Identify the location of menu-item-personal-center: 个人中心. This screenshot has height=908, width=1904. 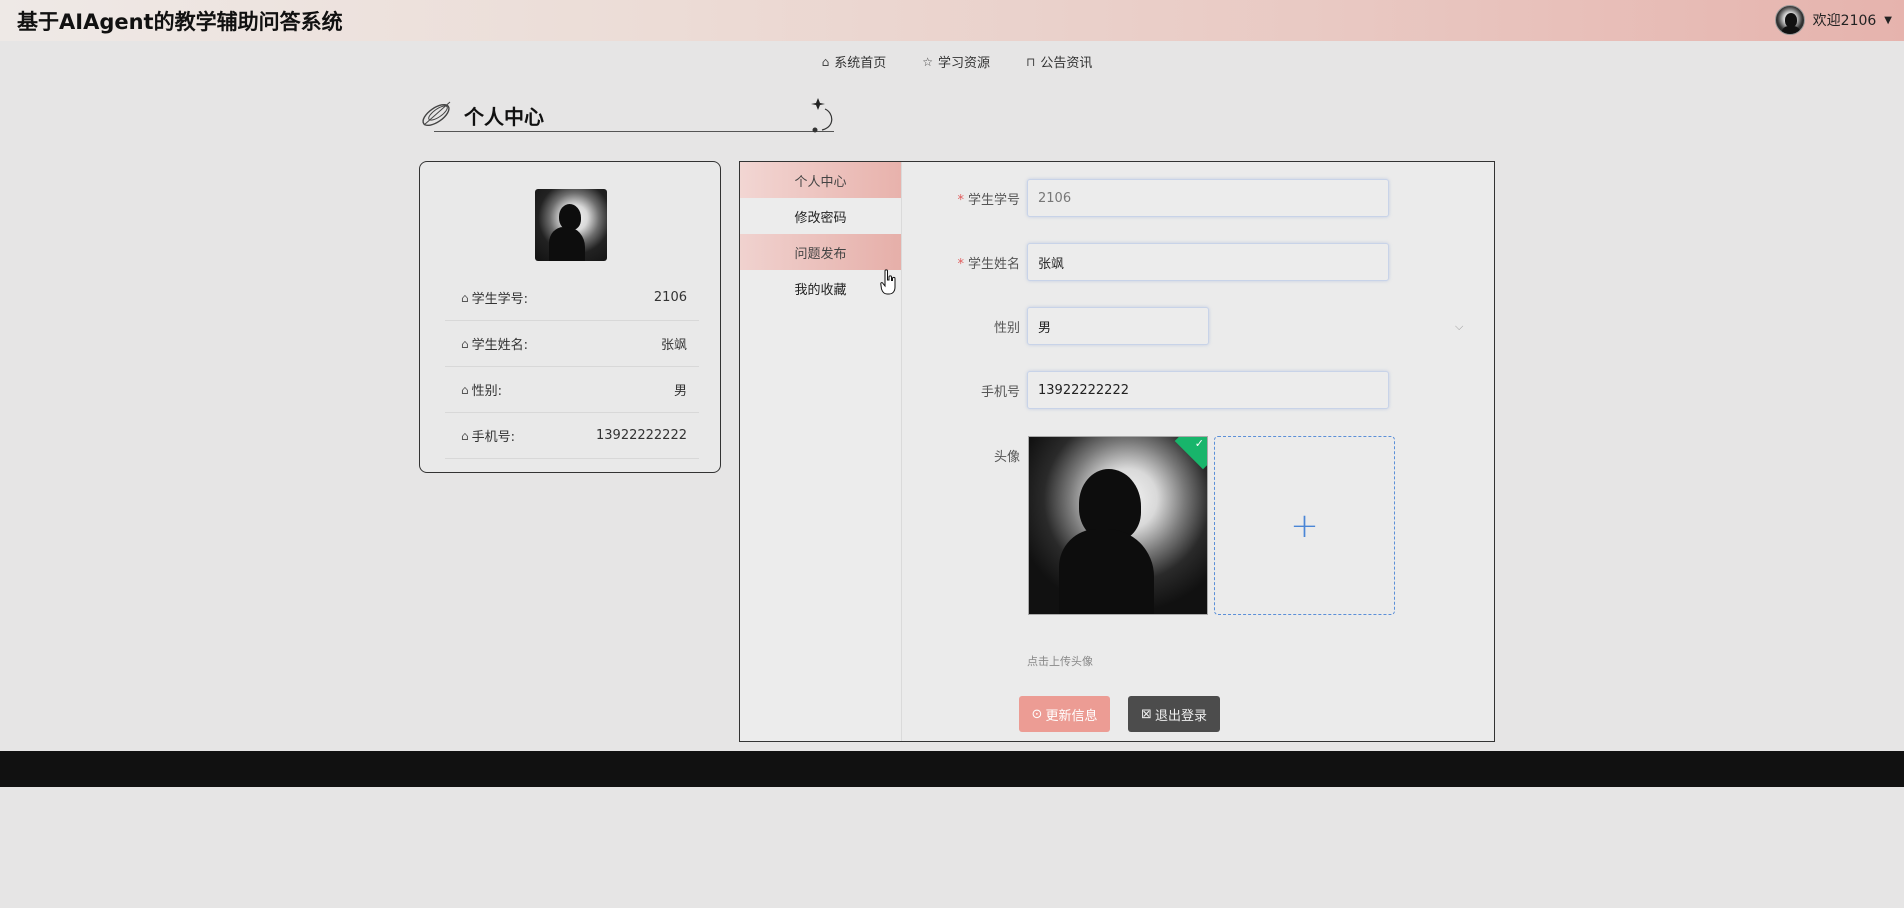
(820, 180).